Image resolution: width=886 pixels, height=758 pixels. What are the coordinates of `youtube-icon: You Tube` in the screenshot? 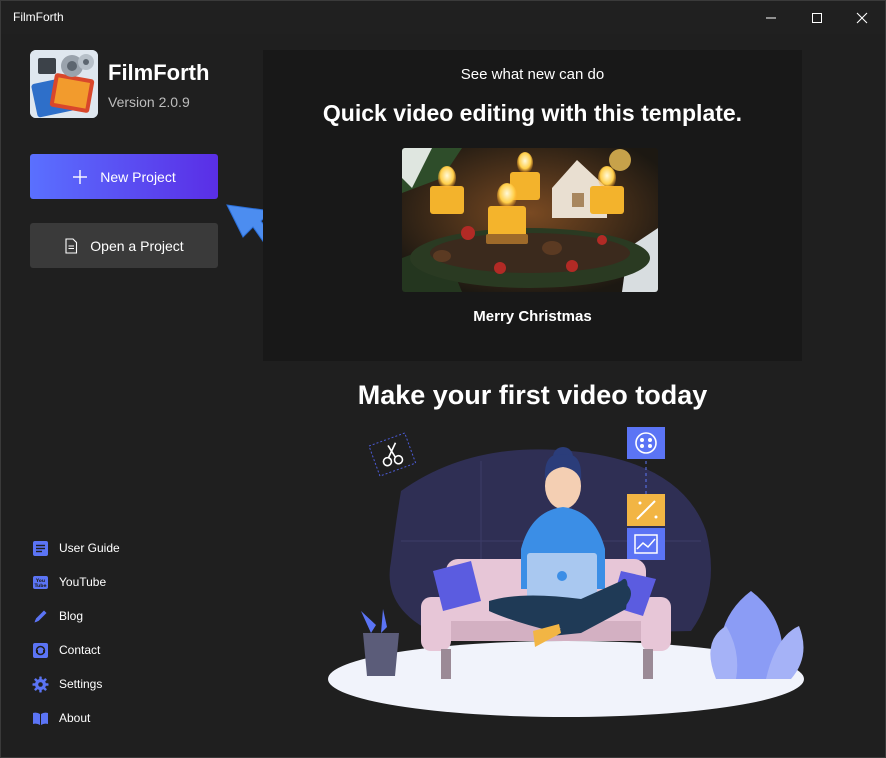 It's located at (40, 582).